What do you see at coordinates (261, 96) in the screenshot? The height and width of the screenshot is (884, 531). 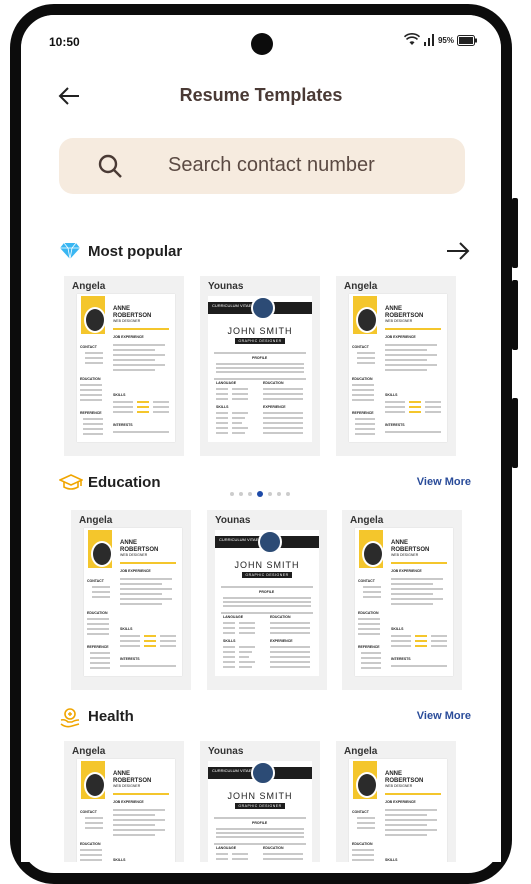 I see `app-header: Resume Templates` at bounding box center [261, 96].